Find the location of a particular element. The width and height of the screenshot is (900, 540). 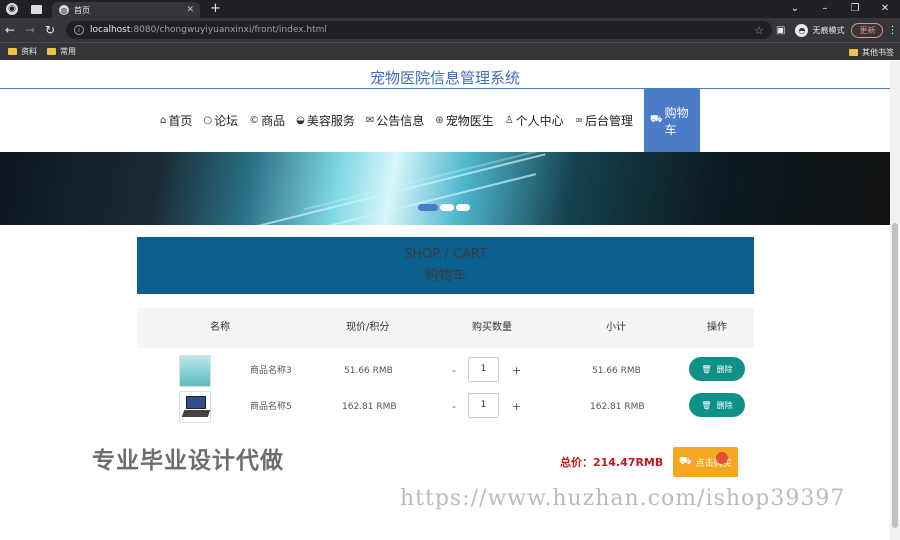

forward-icon: → is located at coordinates (30, 30).